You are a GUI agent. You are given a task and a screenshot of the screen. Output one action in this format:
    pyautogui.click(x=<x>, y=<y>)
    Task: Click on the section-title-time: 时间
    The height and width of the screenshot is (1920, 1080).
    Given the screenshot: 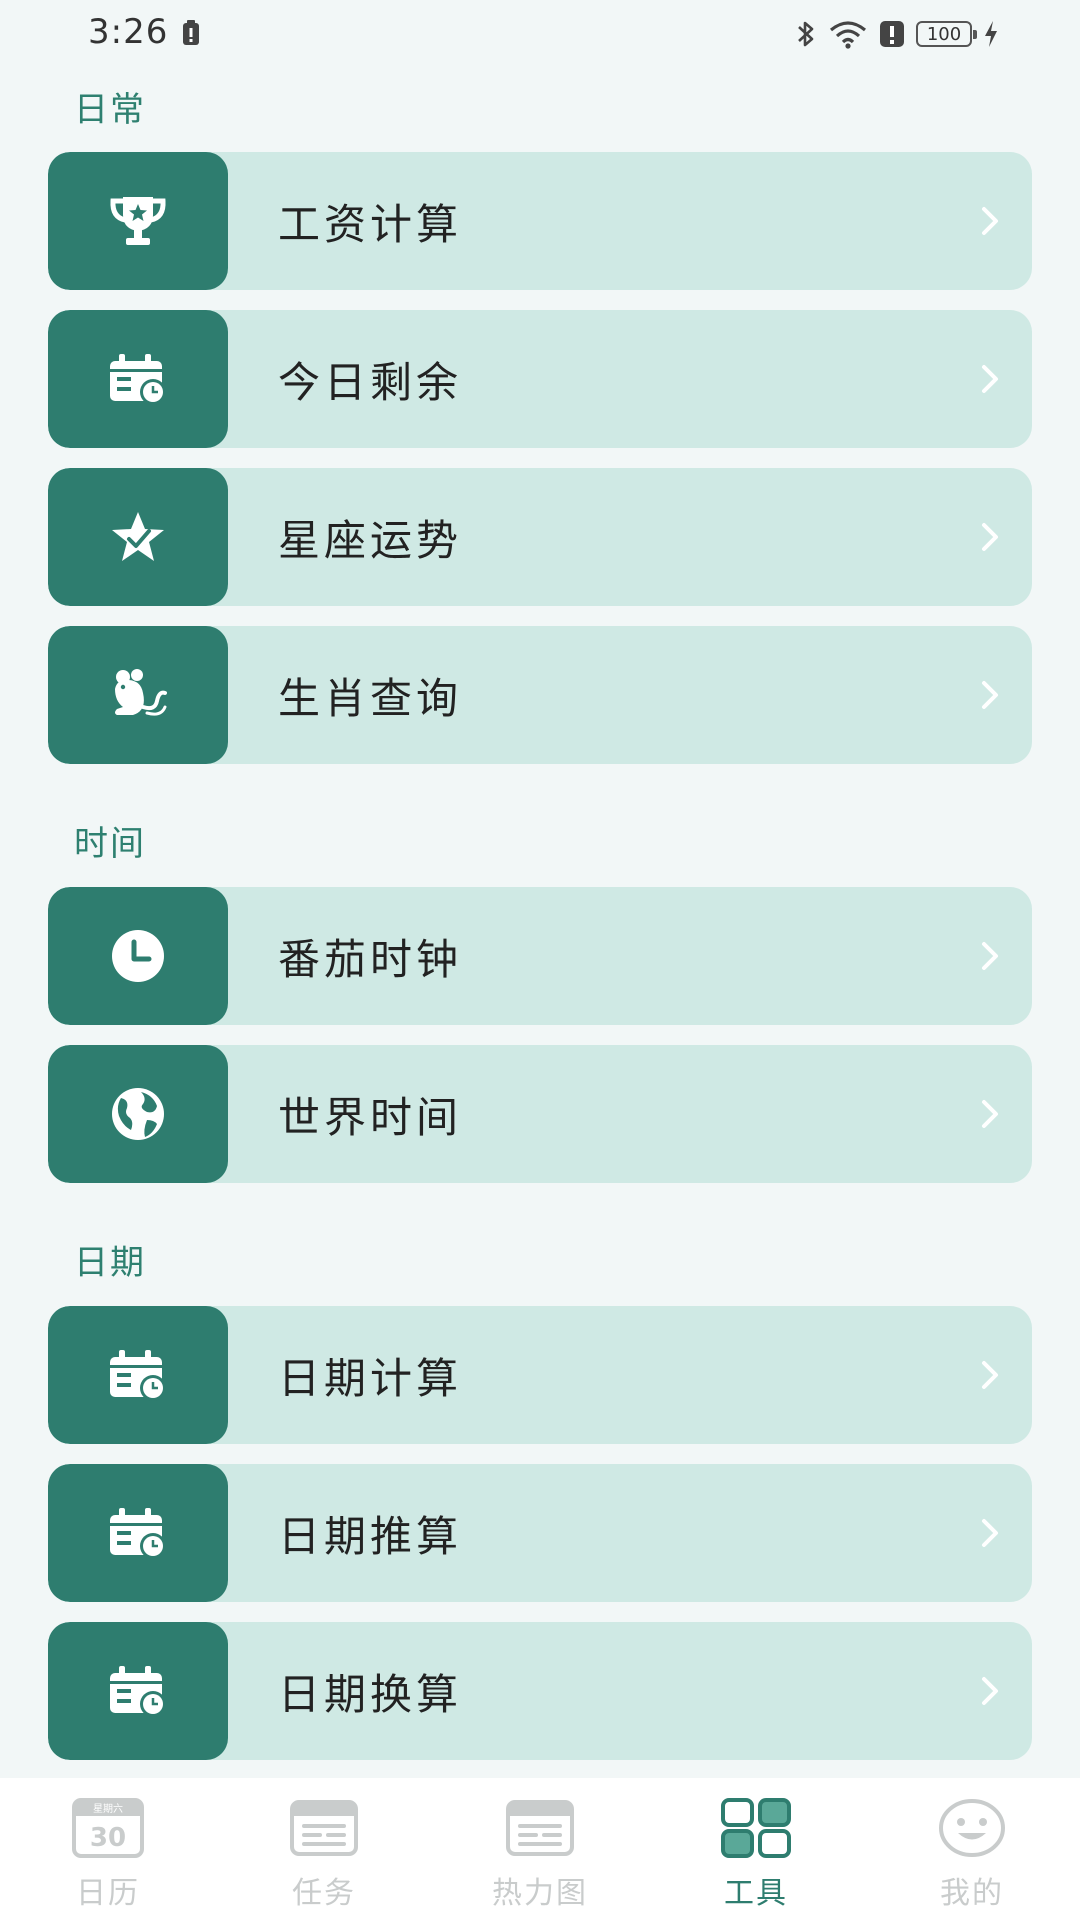 What is the action you would take?
    pyautogui.click(x=110, y=844)
    